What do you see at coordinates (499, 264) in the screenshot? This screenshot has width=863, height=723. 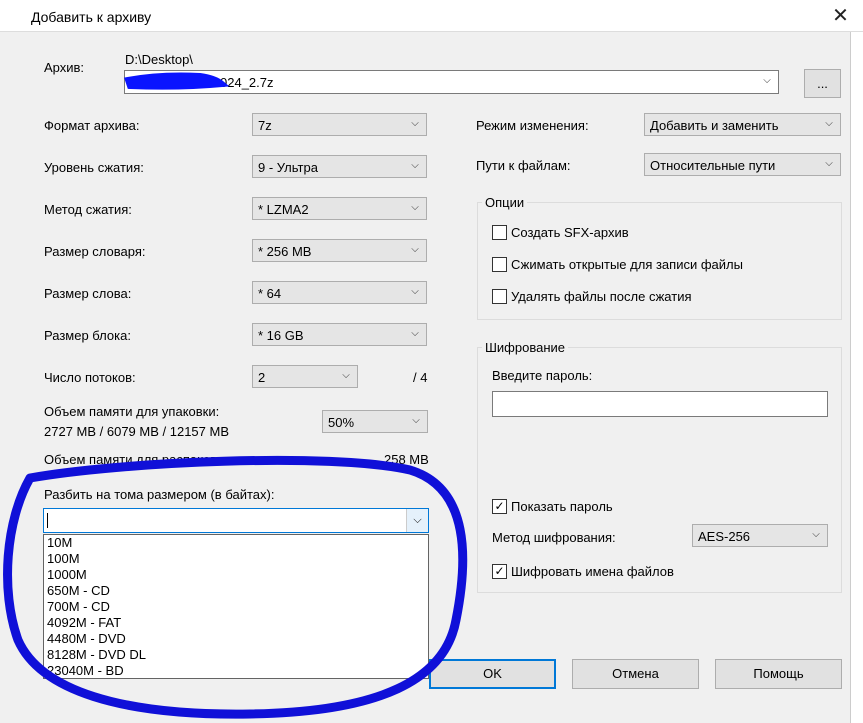 I see `shared-checkbox` at bounding box center [499, 264].